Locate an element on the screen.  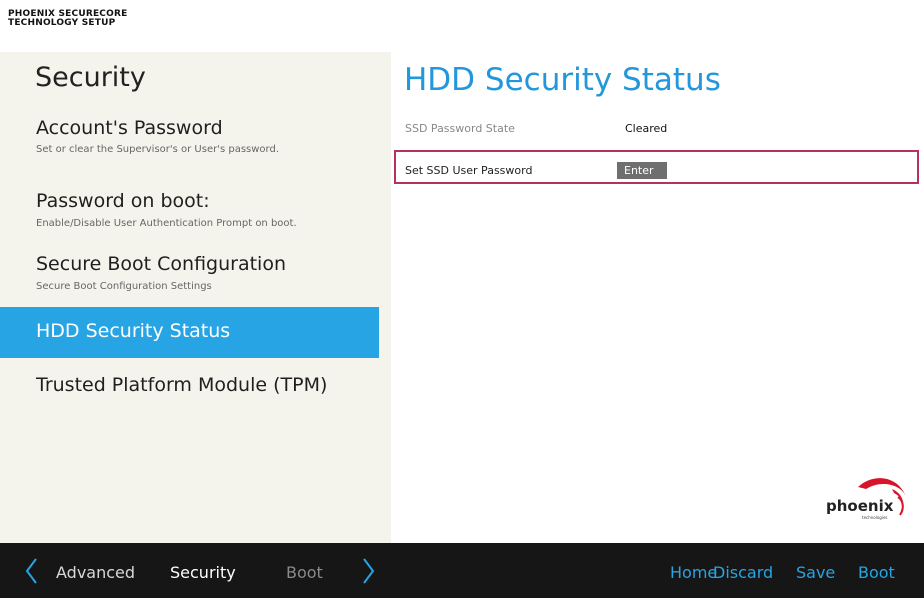
sidebar-item-description: Secure Boot Configuration Settings is located at coordinates (124, 286).